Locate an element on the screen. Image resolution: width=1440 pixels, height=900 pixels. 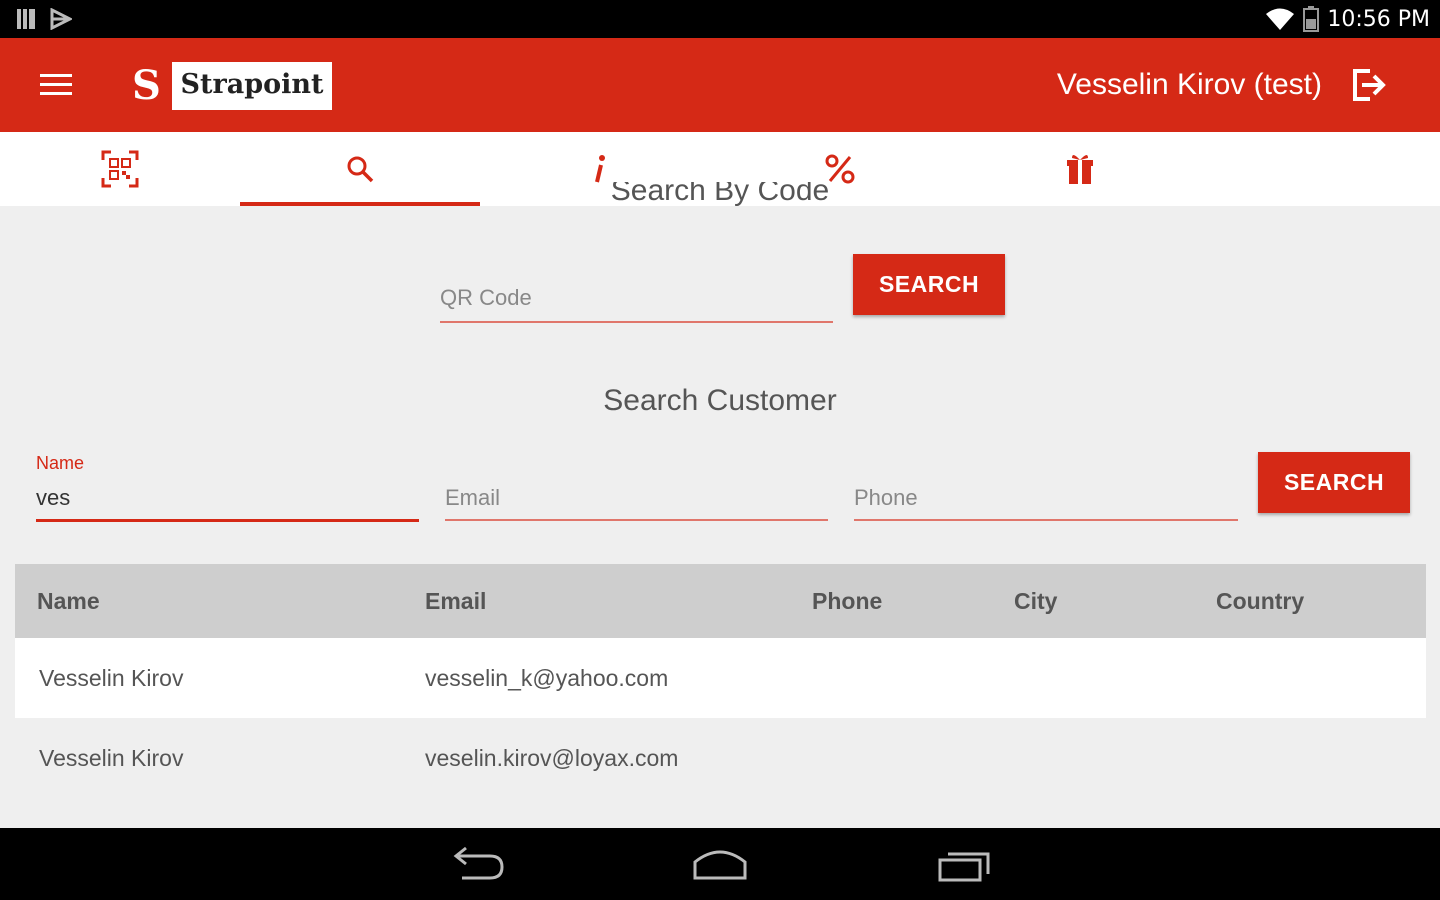
gift-icon is located at coordinates (1080, 169).